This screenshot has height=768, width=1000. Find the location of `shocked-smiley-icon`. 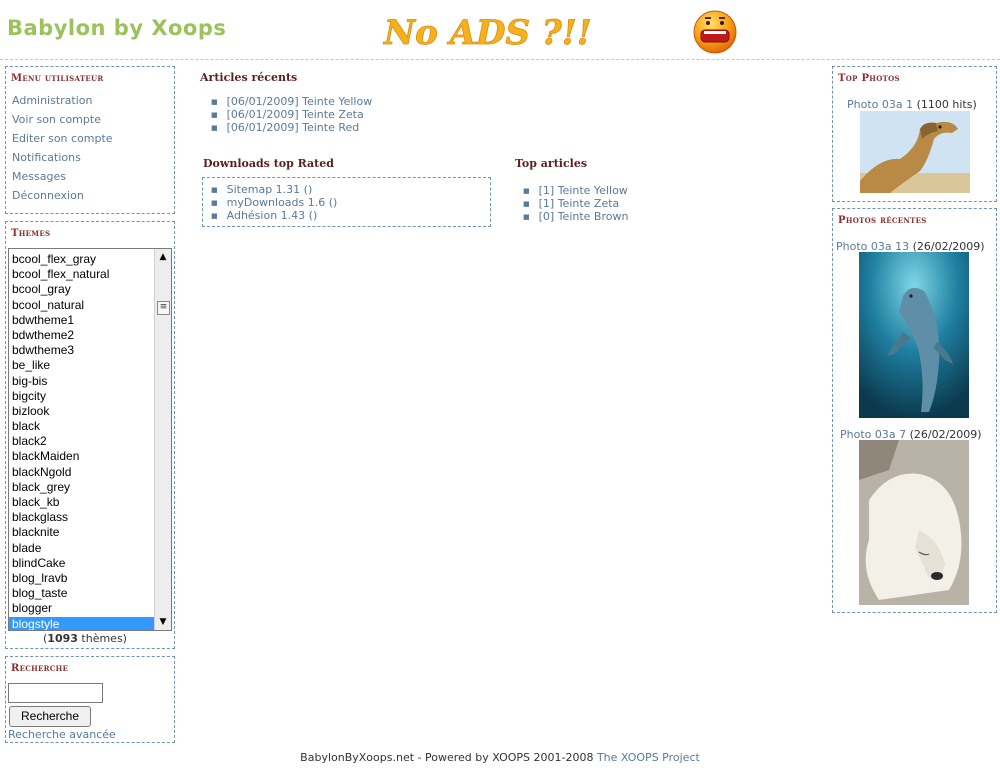

shocked-smiley-icon is located at coordinates (715, 32).